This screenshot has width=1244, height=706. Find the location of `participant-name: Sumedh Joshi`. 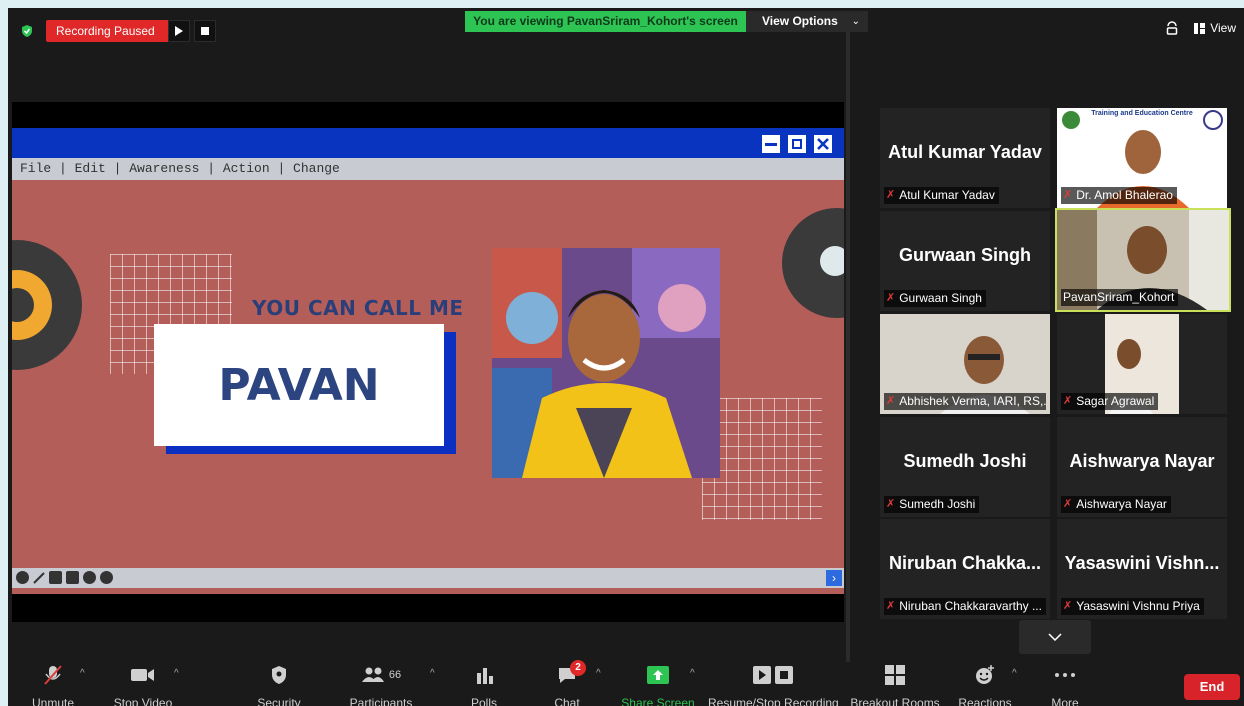

participant-name: Sumedh Joshi is located at coordinates (965, 461).